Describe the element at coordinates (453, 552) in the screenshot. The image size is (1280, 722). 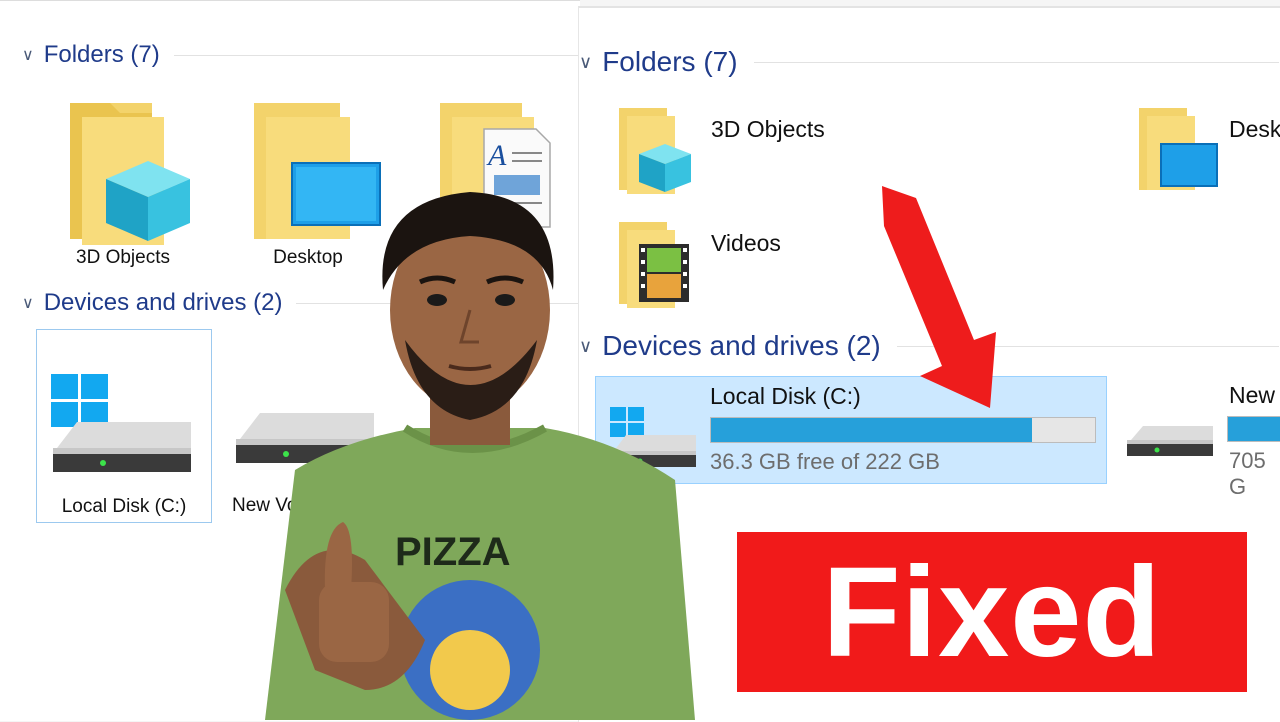
I see `shirt-print-text: PIZZA` at that location.